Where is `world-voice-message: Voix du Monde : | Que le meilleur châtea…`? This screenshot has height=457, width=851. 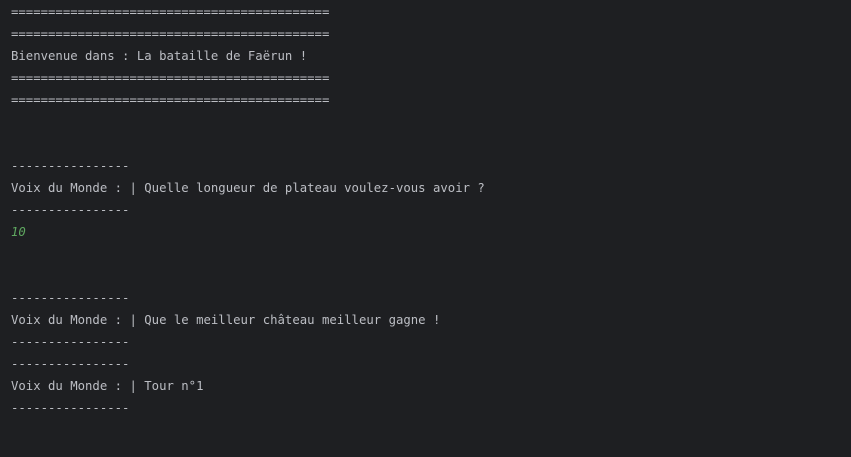 world-voice-message: Voix du Monde : | Que le meilleur châtea… is located at coordinates (226, 320).